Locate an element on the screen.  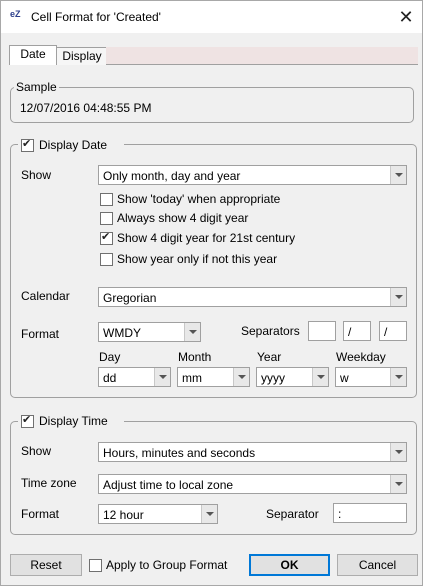
option-show-today-checkbox is located at coordinates (106, 199).